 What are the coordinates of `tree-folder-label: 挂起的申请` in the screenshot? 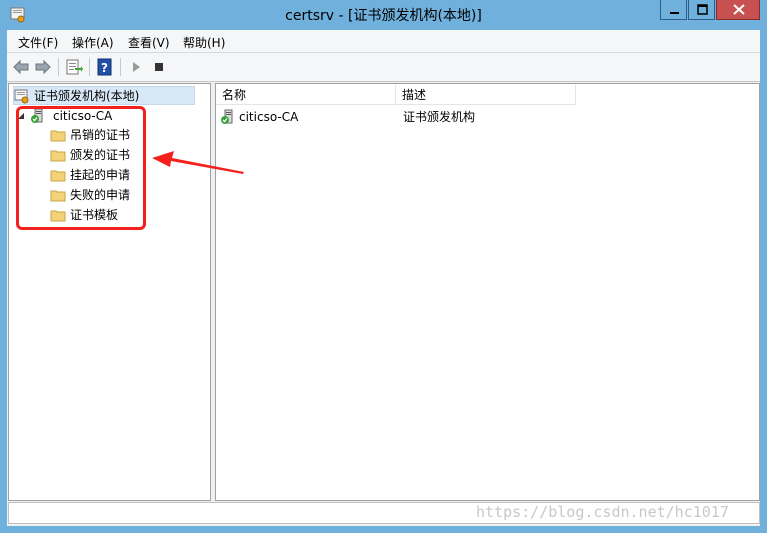 It's located at (100, 175).